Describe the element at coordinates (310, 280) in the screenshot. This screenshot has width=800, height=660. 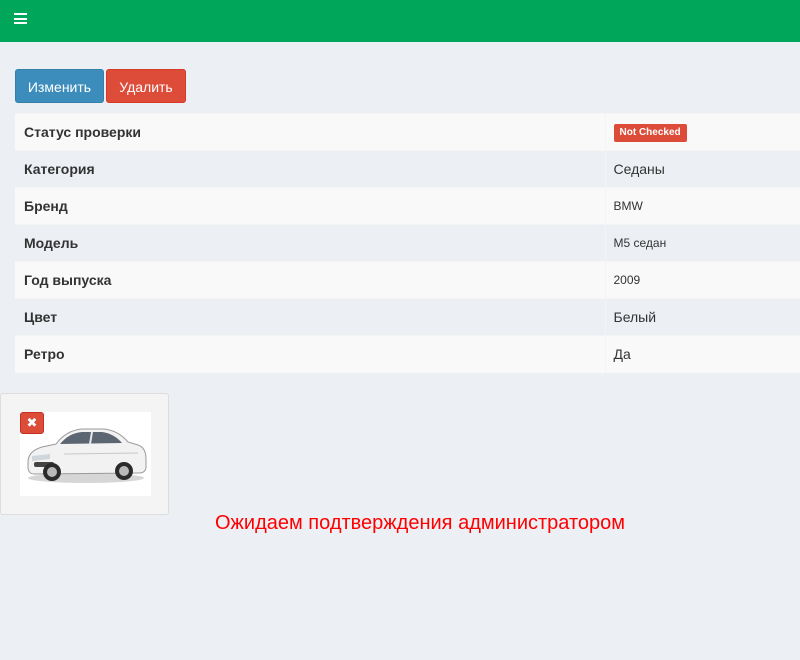
I see `year-label: Год выпуска` at that location.